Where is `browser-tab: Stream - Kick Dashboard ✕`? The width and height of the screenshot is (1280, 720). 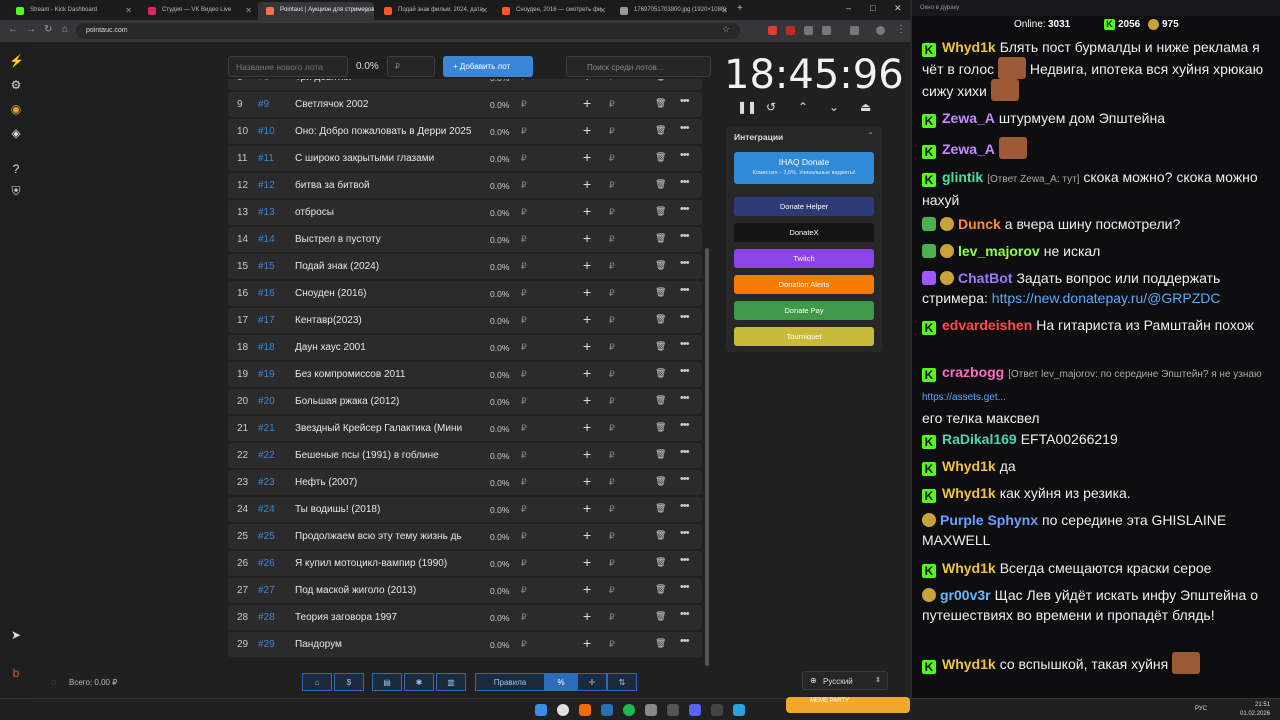
browser-tab: Stream - Kick Dashboard ✕ is located at coordinates (72, 11).